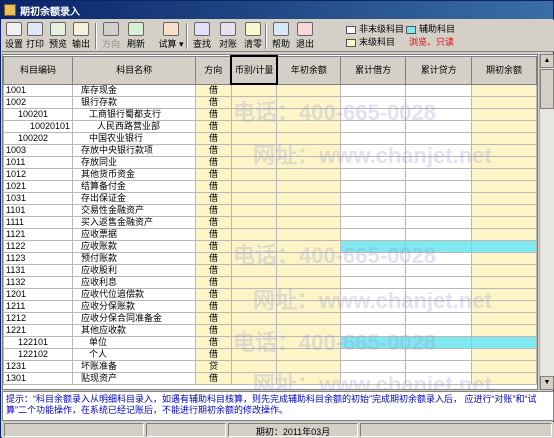 The width and height of the screenshot is (554, 438). I want to click on scroll-up-icon: ▲, so click(547, 61).